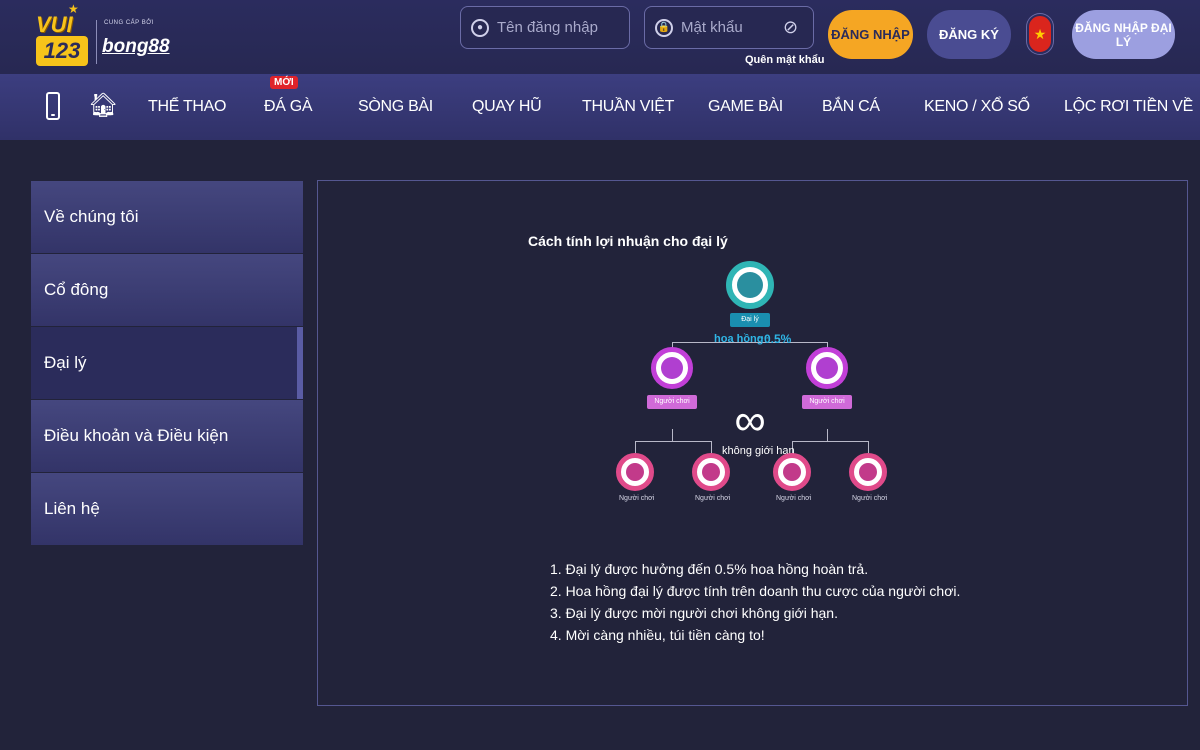 The height and width of the screenshot is (750, 1200). What do you see at coordinates (136, 46) in the screenshot?
I see `logo-brand-text: bong88` at bounding box center [136, 46].